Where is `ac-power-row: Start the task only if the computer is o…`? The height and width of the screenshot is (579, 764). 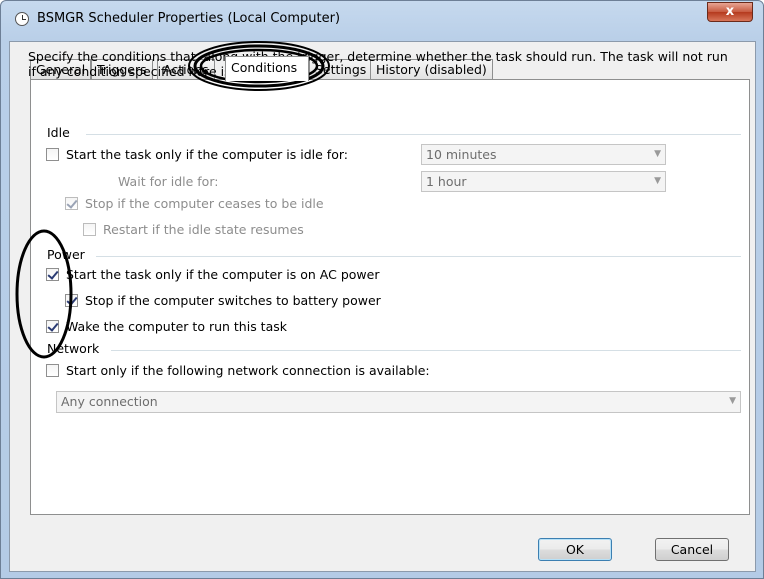
ac-power-row: Start the task only if the computer is o… is located at coordinates (212, 274).